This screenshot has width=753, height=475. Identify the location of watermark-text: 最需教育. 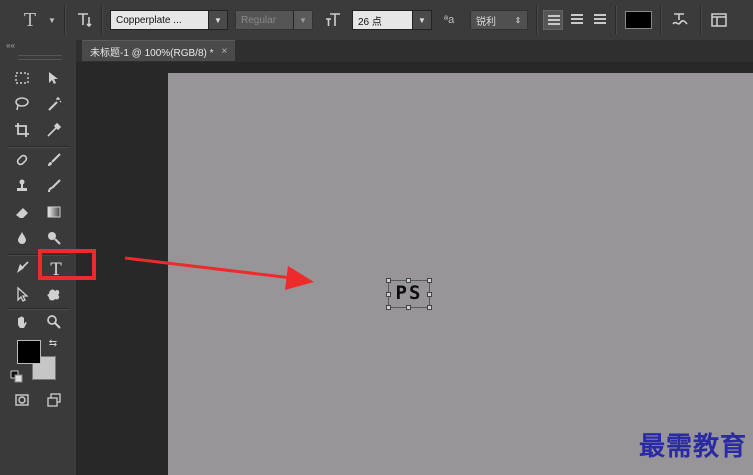
(692, 447).